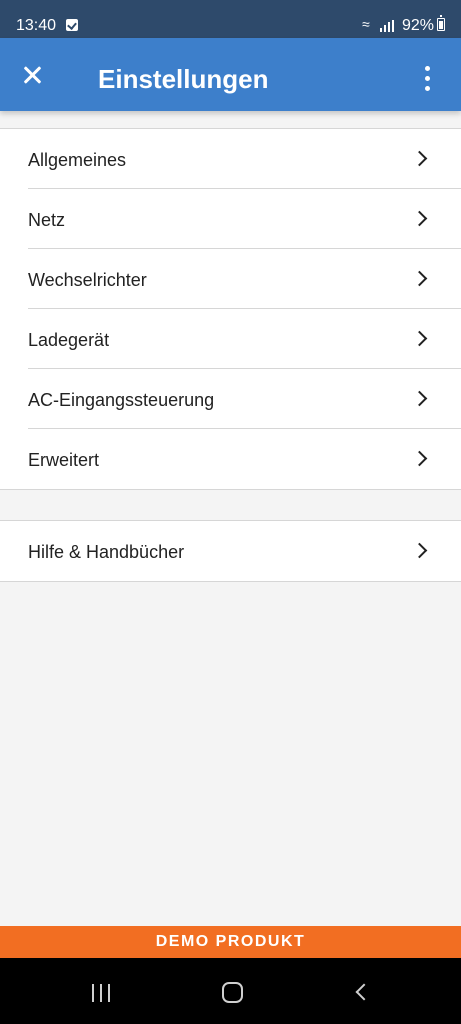  I want to click on settings-item-label: Hilfe & Handbücher, so click(106, 552).